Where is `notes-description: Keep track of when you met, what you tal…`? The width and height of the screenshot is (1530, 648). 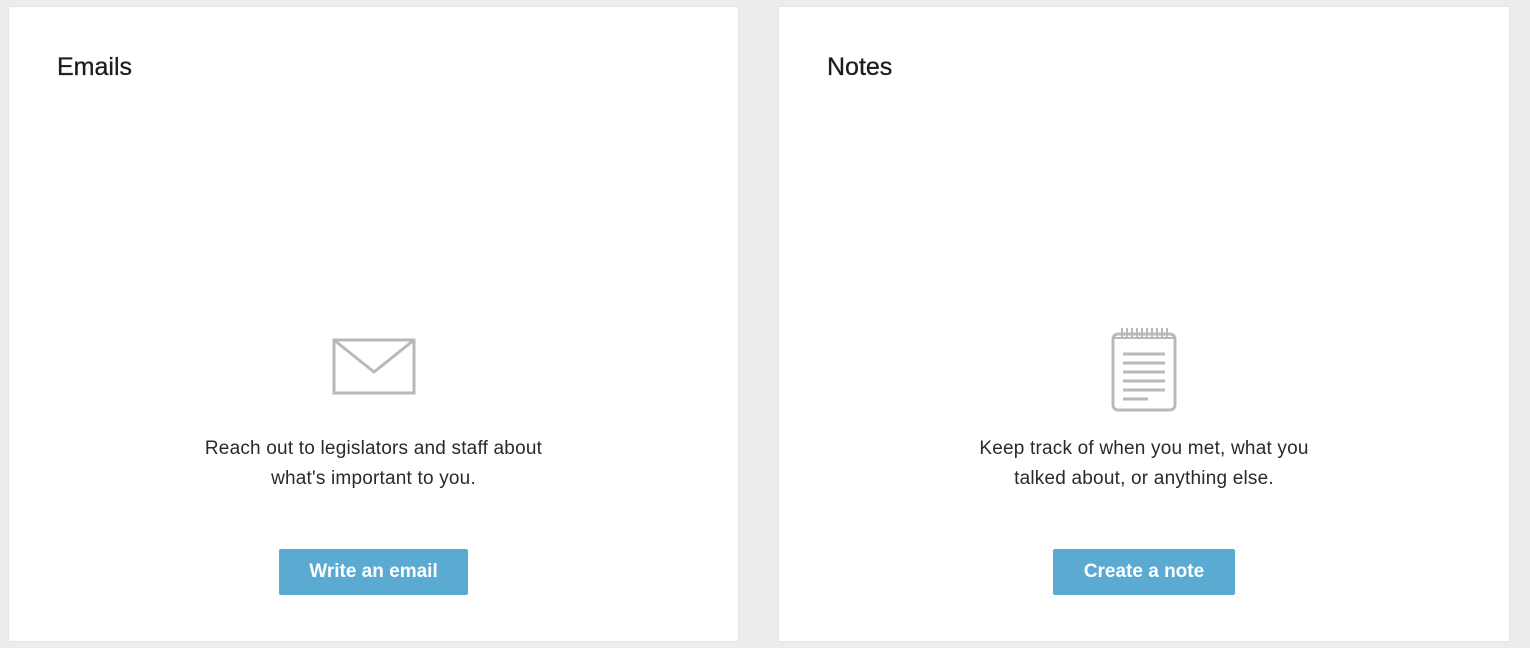
notes-description: Keep track of when you met, what you tal… is located at coordinates (1144, 464).